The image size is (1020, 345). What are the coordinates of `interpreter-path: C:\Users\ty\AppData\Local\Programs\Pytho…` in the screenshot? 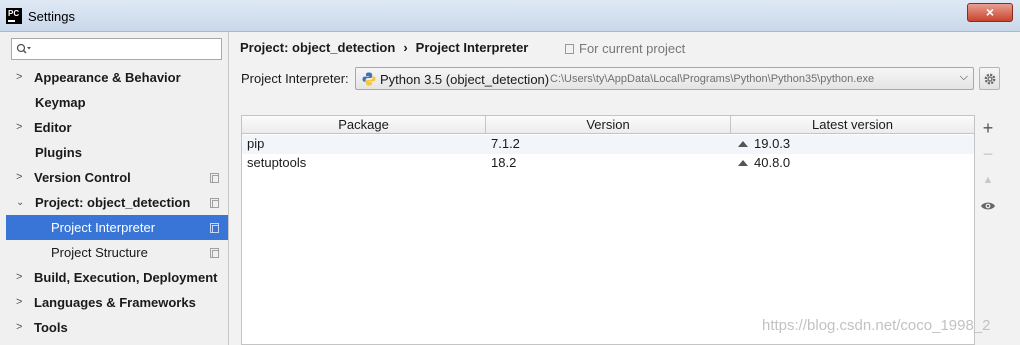 It's located at (712, 79).